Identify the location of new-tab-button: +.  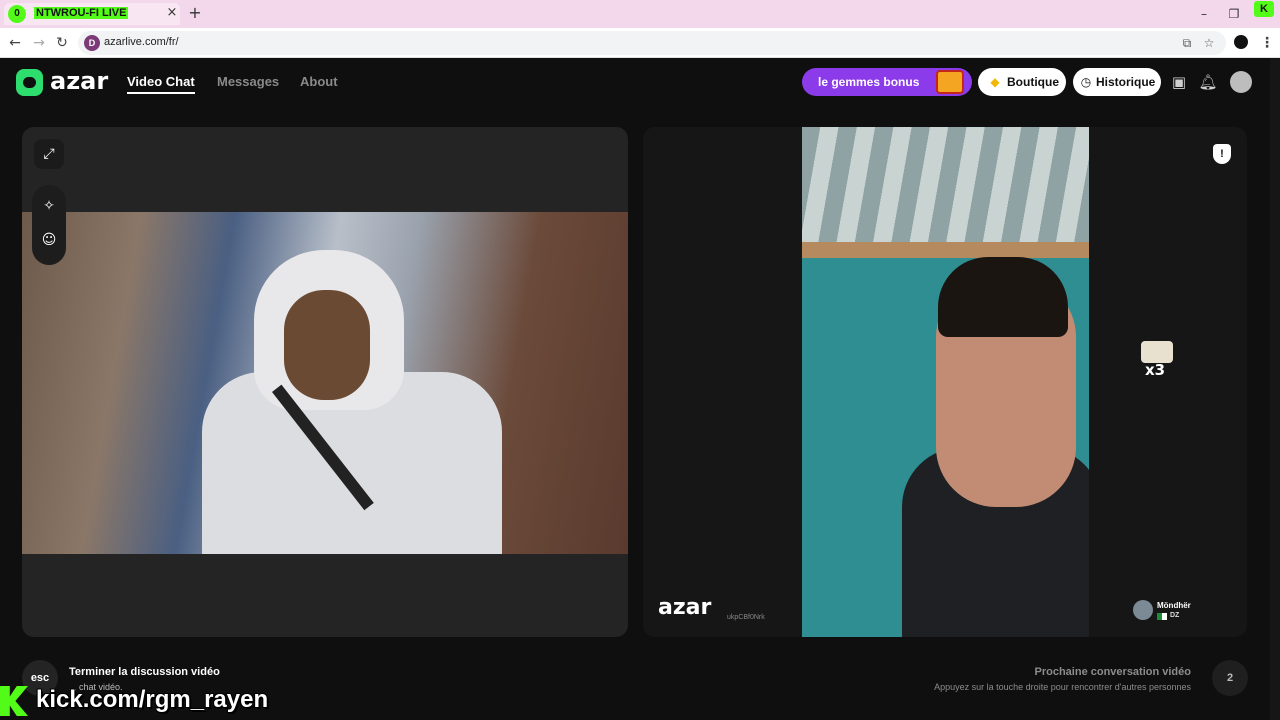
(195, 13).